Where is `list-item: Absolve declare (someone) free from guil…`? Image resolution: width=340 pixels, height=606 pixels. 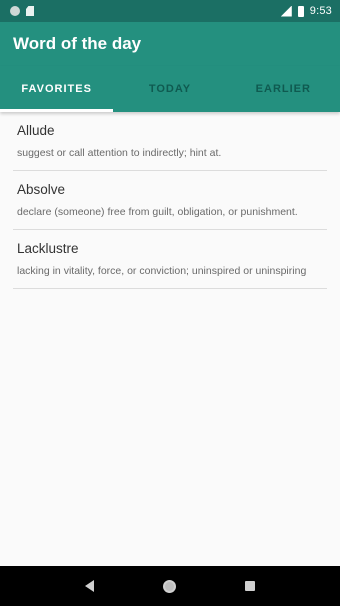
list-item: Absolve declare (someone) free from guil… is located at coordinates (170, 200).